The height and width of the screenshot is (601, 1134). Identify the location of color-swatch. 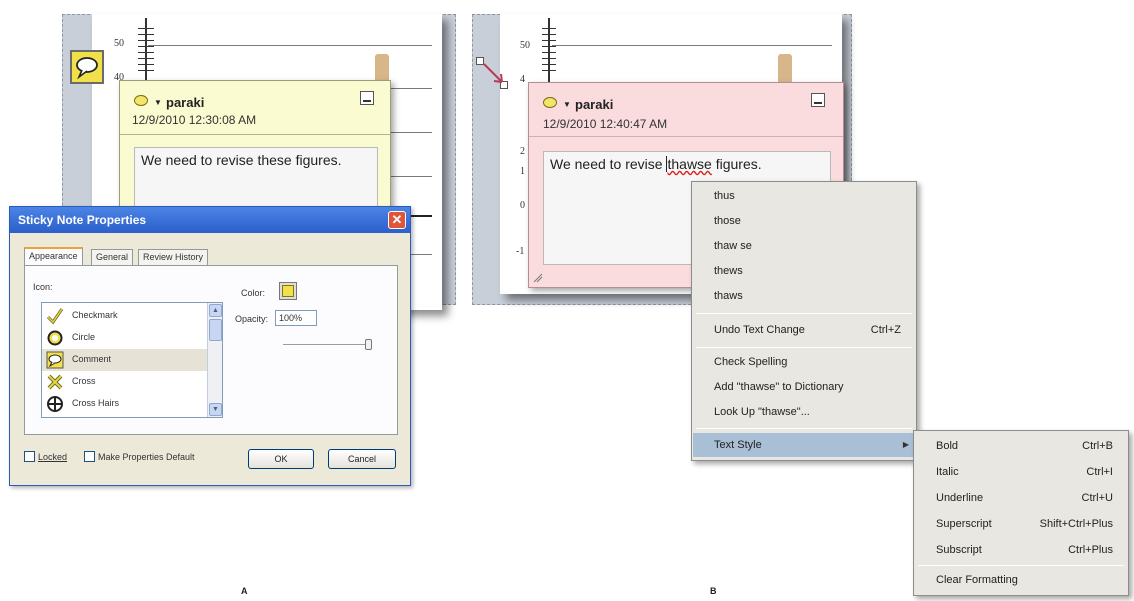
(288, 291).